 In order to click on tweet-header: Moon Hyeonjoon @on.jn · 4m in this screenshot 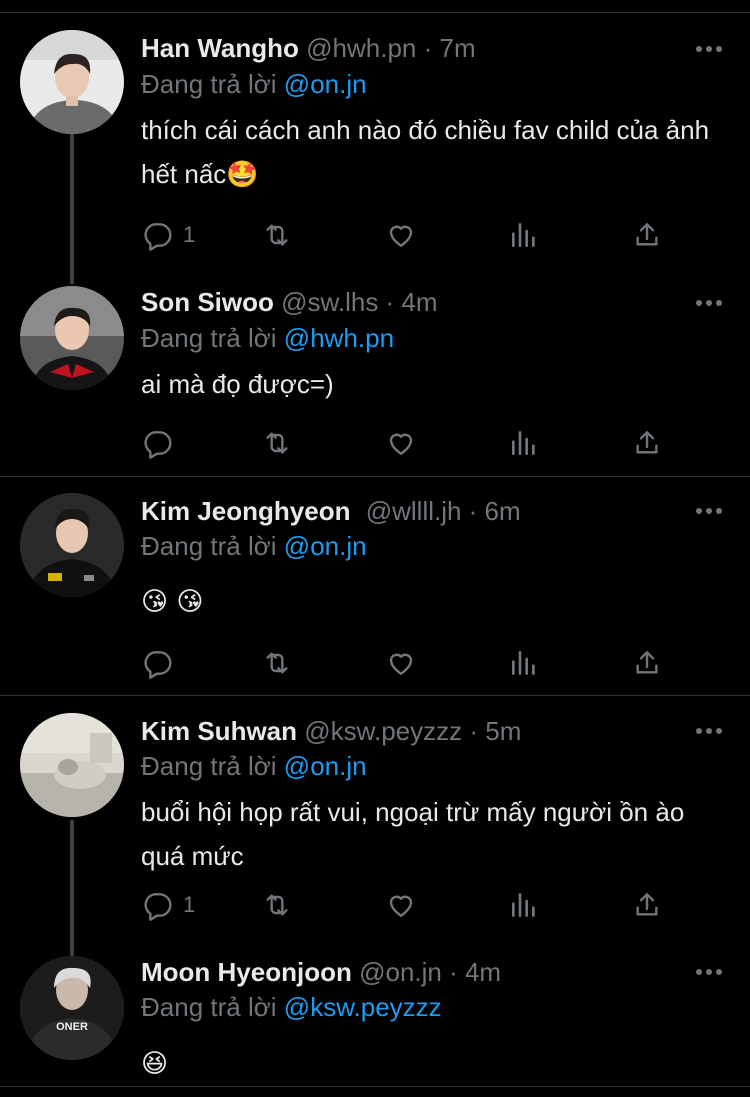, I will do `click(321, 972)`.